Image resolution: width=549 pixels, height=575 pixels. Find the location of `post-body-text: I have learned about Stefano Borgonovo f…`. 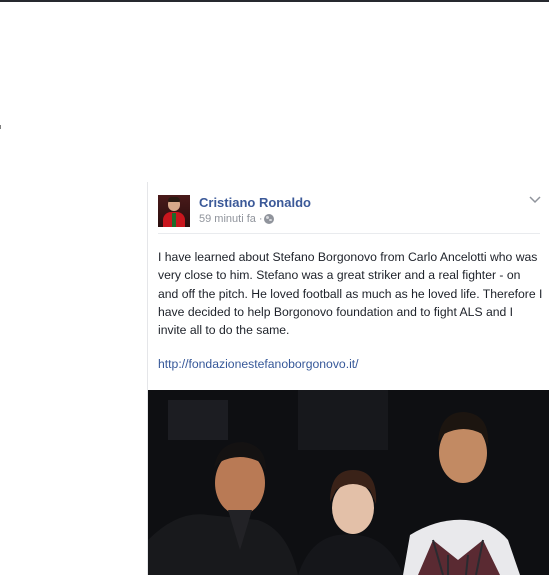

post-body-text: I have learned about Stefano Borgonovo f… is located at coordinates (350, 294).